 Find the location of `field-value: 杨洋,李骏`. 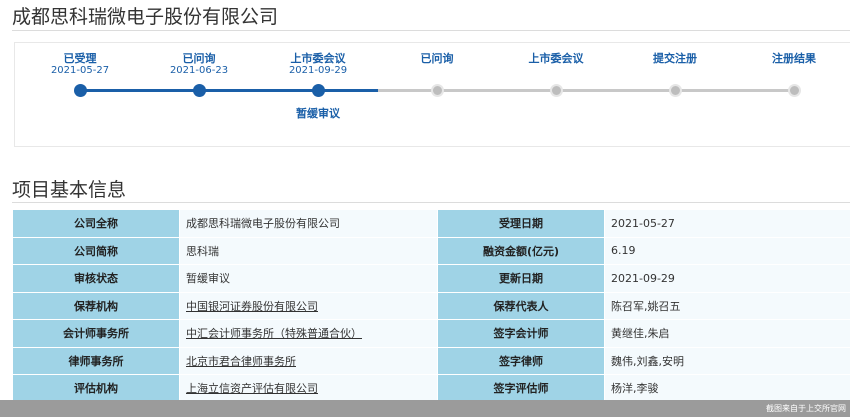

field-value: 杨洋,李骏 is located at coordinates (727, 388).